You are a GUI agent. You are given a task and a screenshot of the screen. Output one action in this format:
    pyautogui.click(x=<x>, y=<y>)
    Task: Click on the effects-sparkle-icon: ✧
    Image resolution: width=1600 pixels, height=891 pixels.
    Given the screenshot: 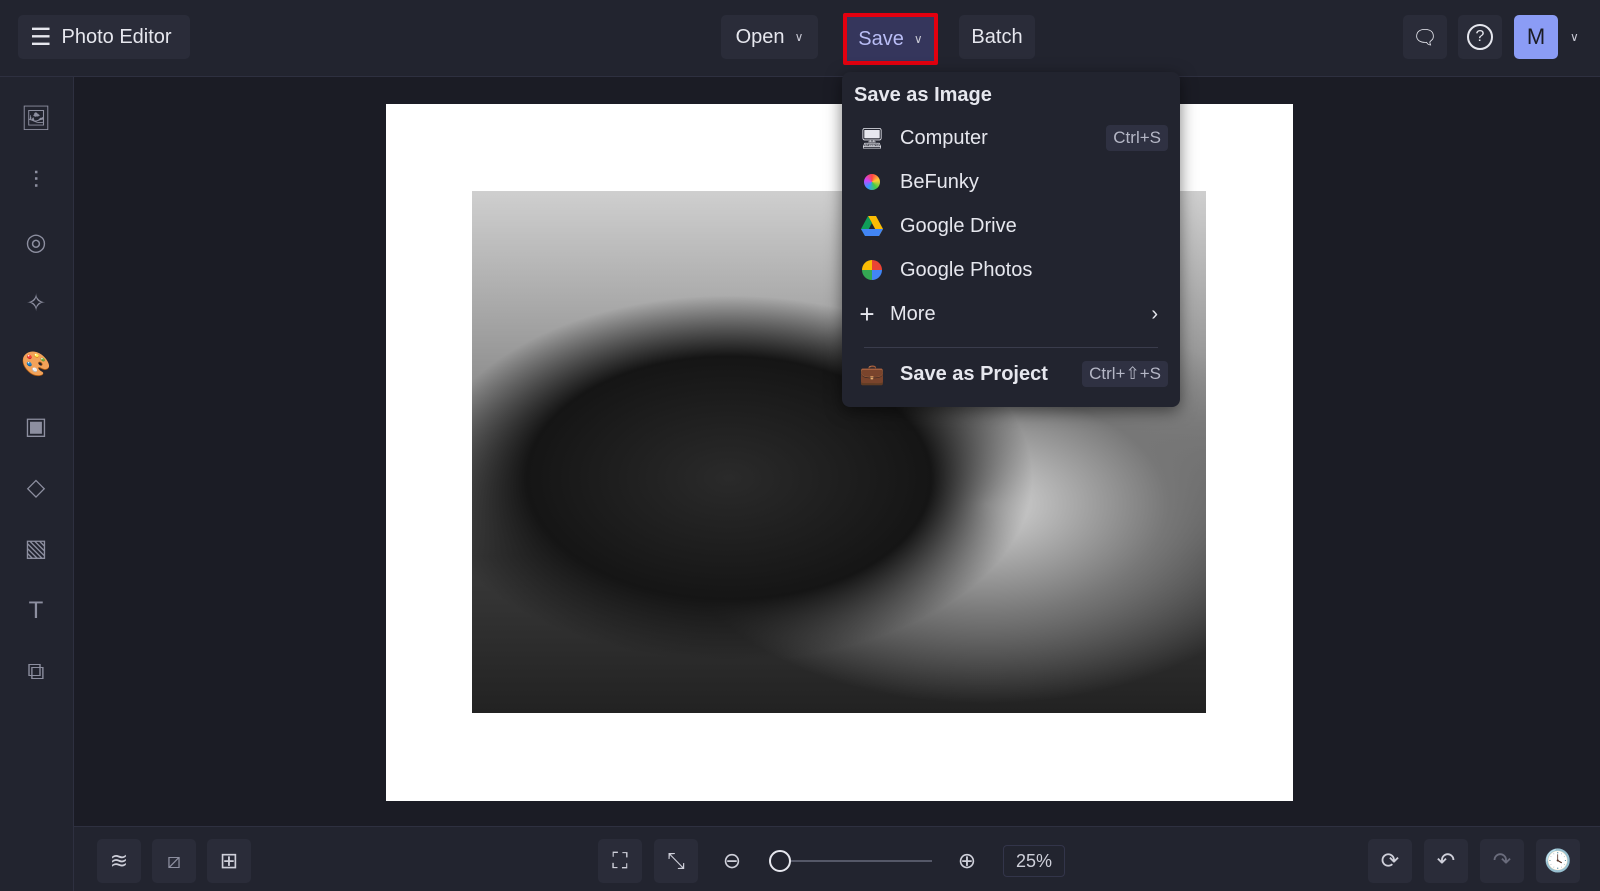 What is the action you would take?
    pyautogui.click(x=36, y=304)
    